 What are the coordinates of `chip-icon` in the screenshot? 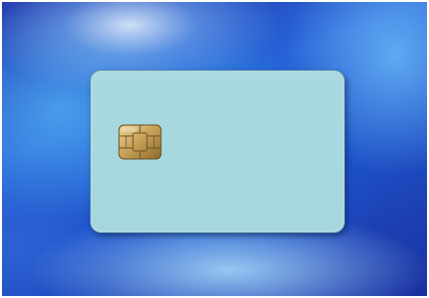 It's located at (140, 142).